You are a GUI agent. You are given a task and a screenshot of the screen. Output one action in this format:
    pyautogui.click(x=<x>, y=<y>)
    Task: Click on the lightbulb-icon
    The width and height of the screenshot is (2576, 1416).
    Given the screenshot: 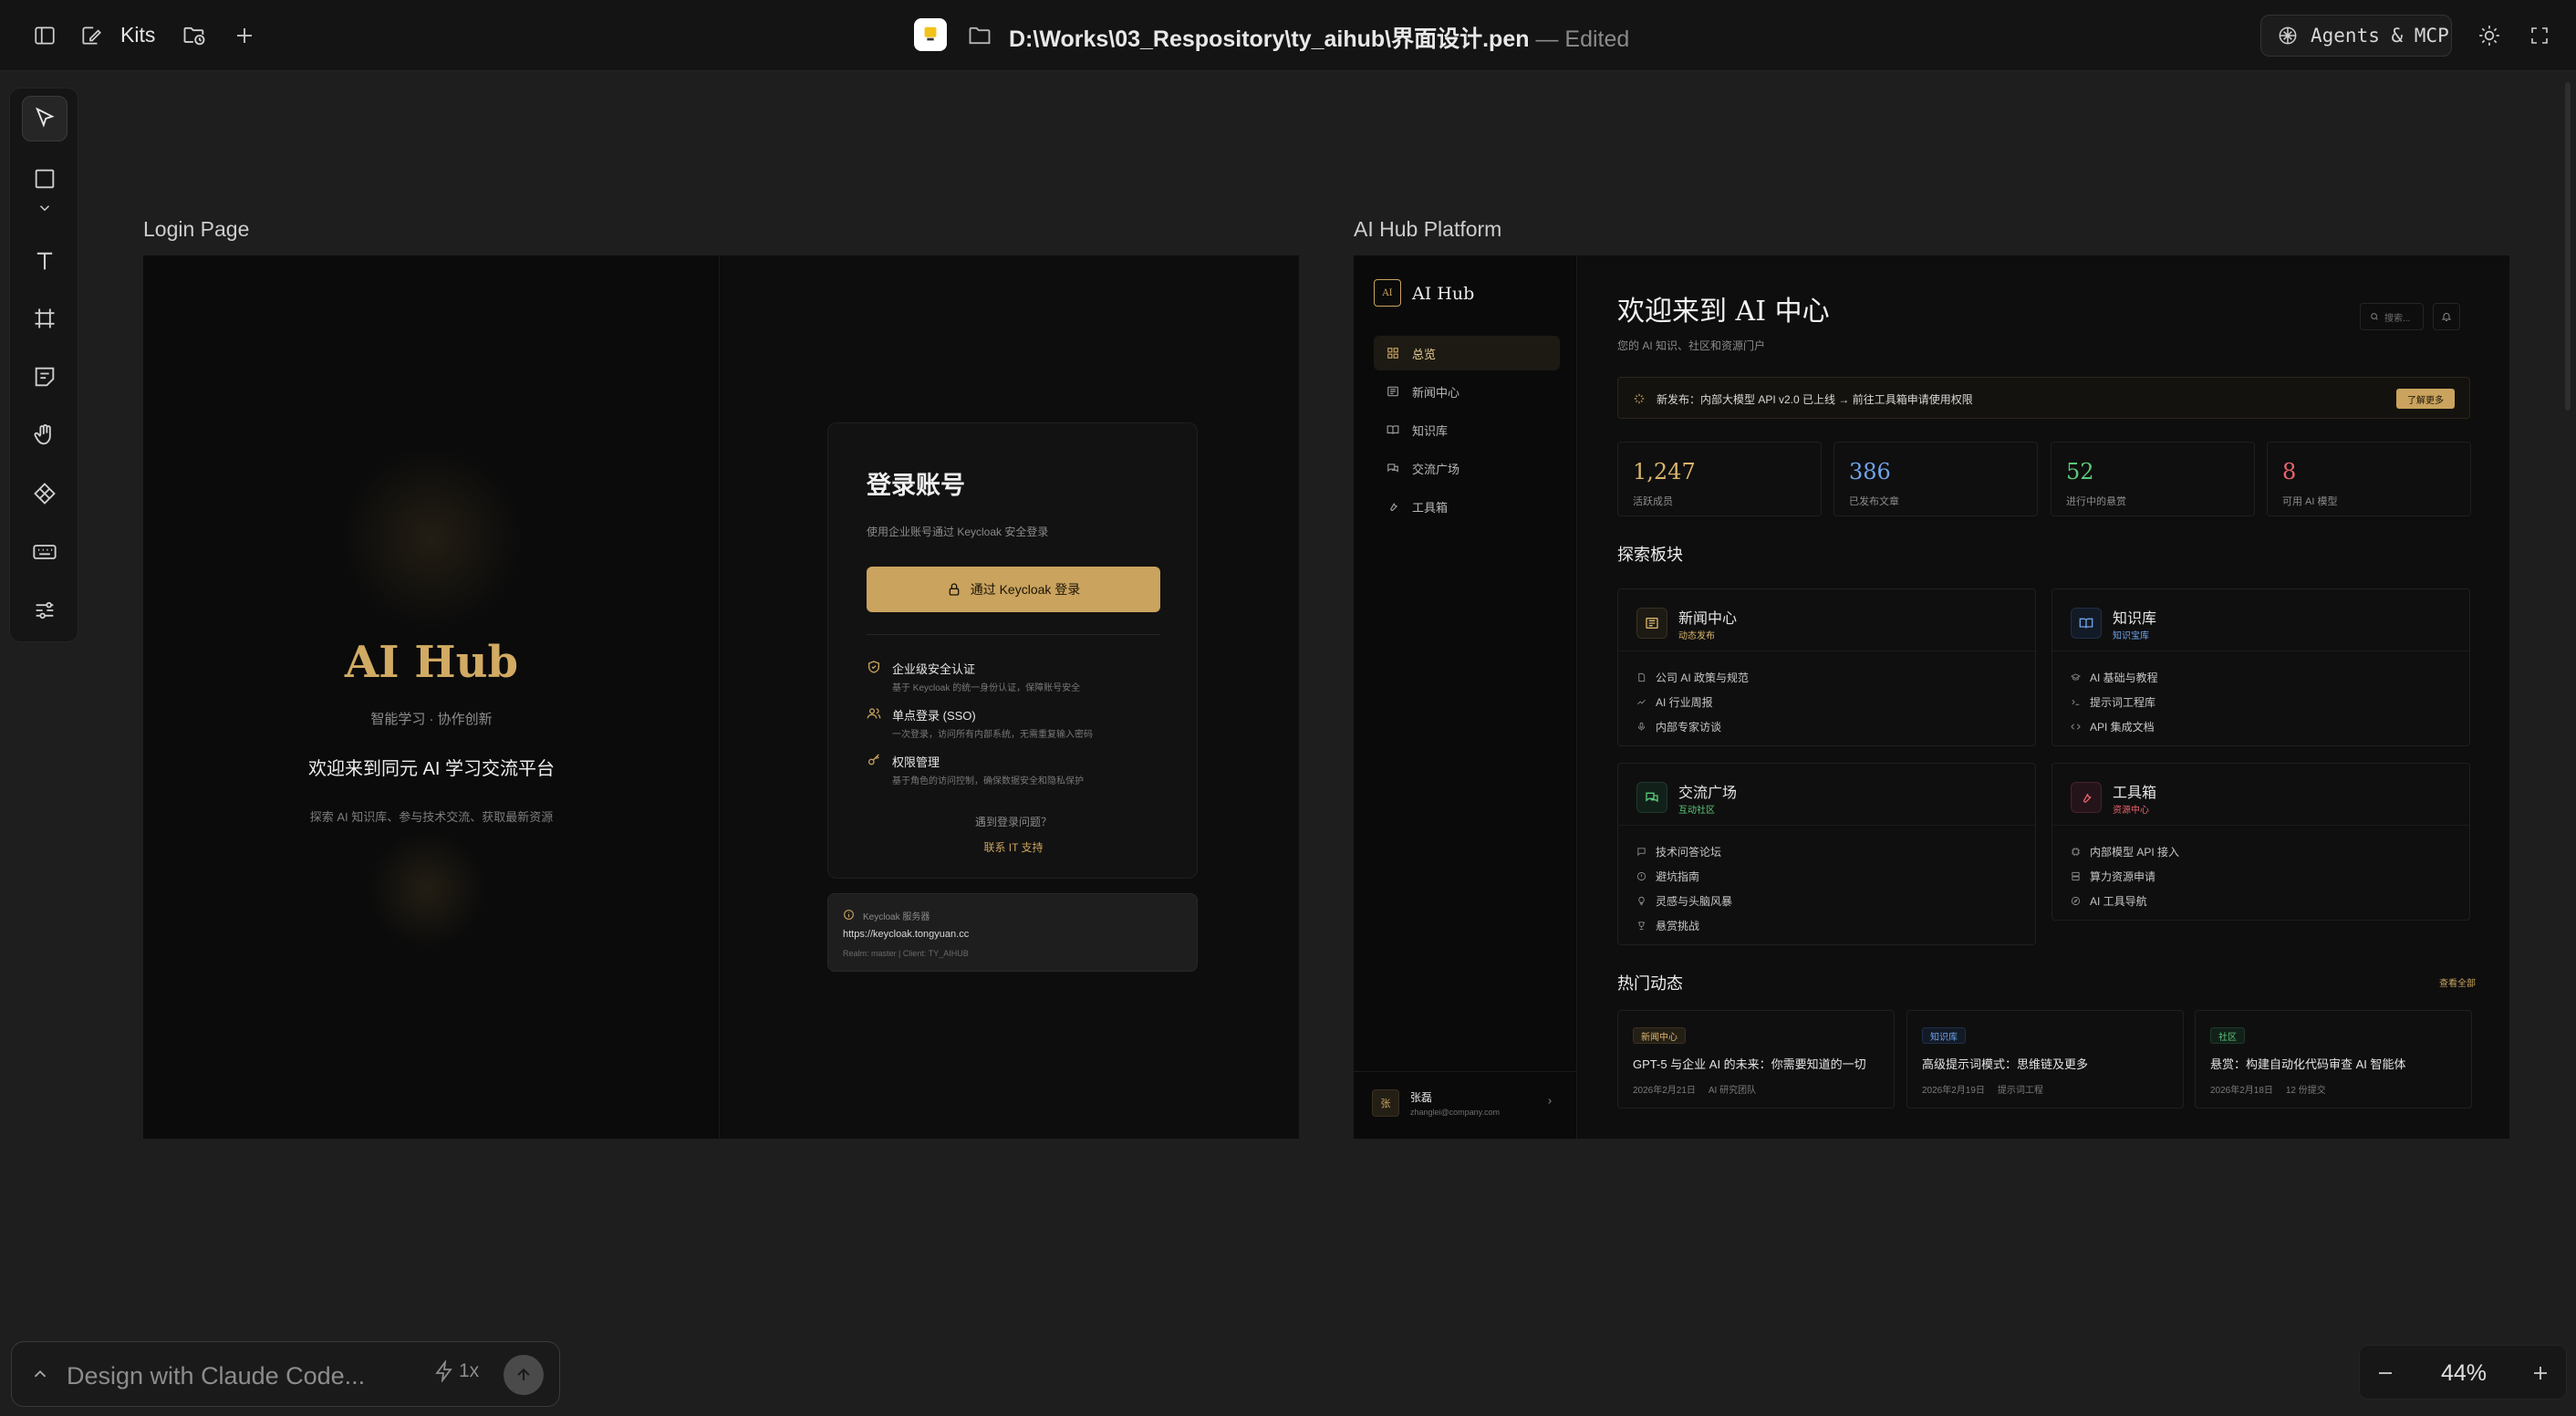 What is the action you would take?
    pyautogui.click(x=1641, y=901)
    